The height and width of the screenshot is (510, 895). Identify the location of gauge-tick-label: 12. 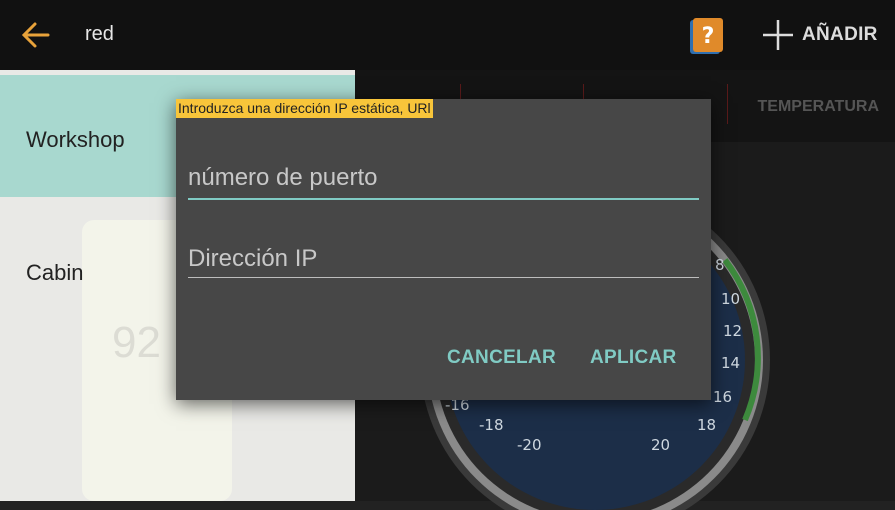
(732, 331).